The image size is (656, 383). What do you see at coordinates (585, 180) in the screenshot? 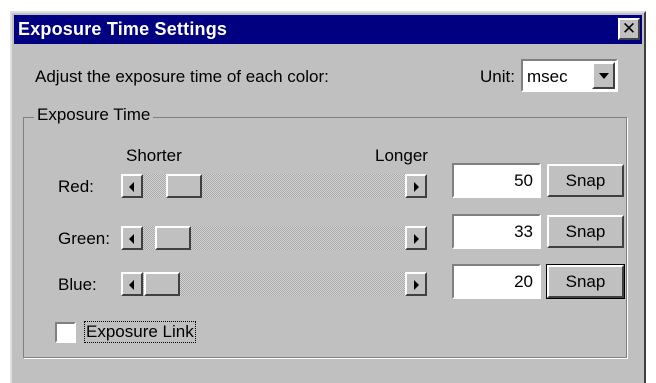
I see `red-snap-button: Snap` at bounding box center [585, 180].